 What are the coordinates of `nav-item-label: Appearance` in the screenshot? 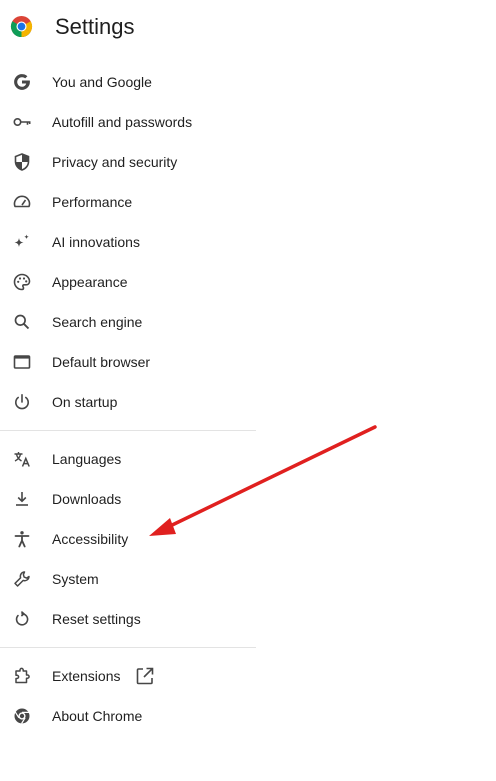 It's located at (90, 282).